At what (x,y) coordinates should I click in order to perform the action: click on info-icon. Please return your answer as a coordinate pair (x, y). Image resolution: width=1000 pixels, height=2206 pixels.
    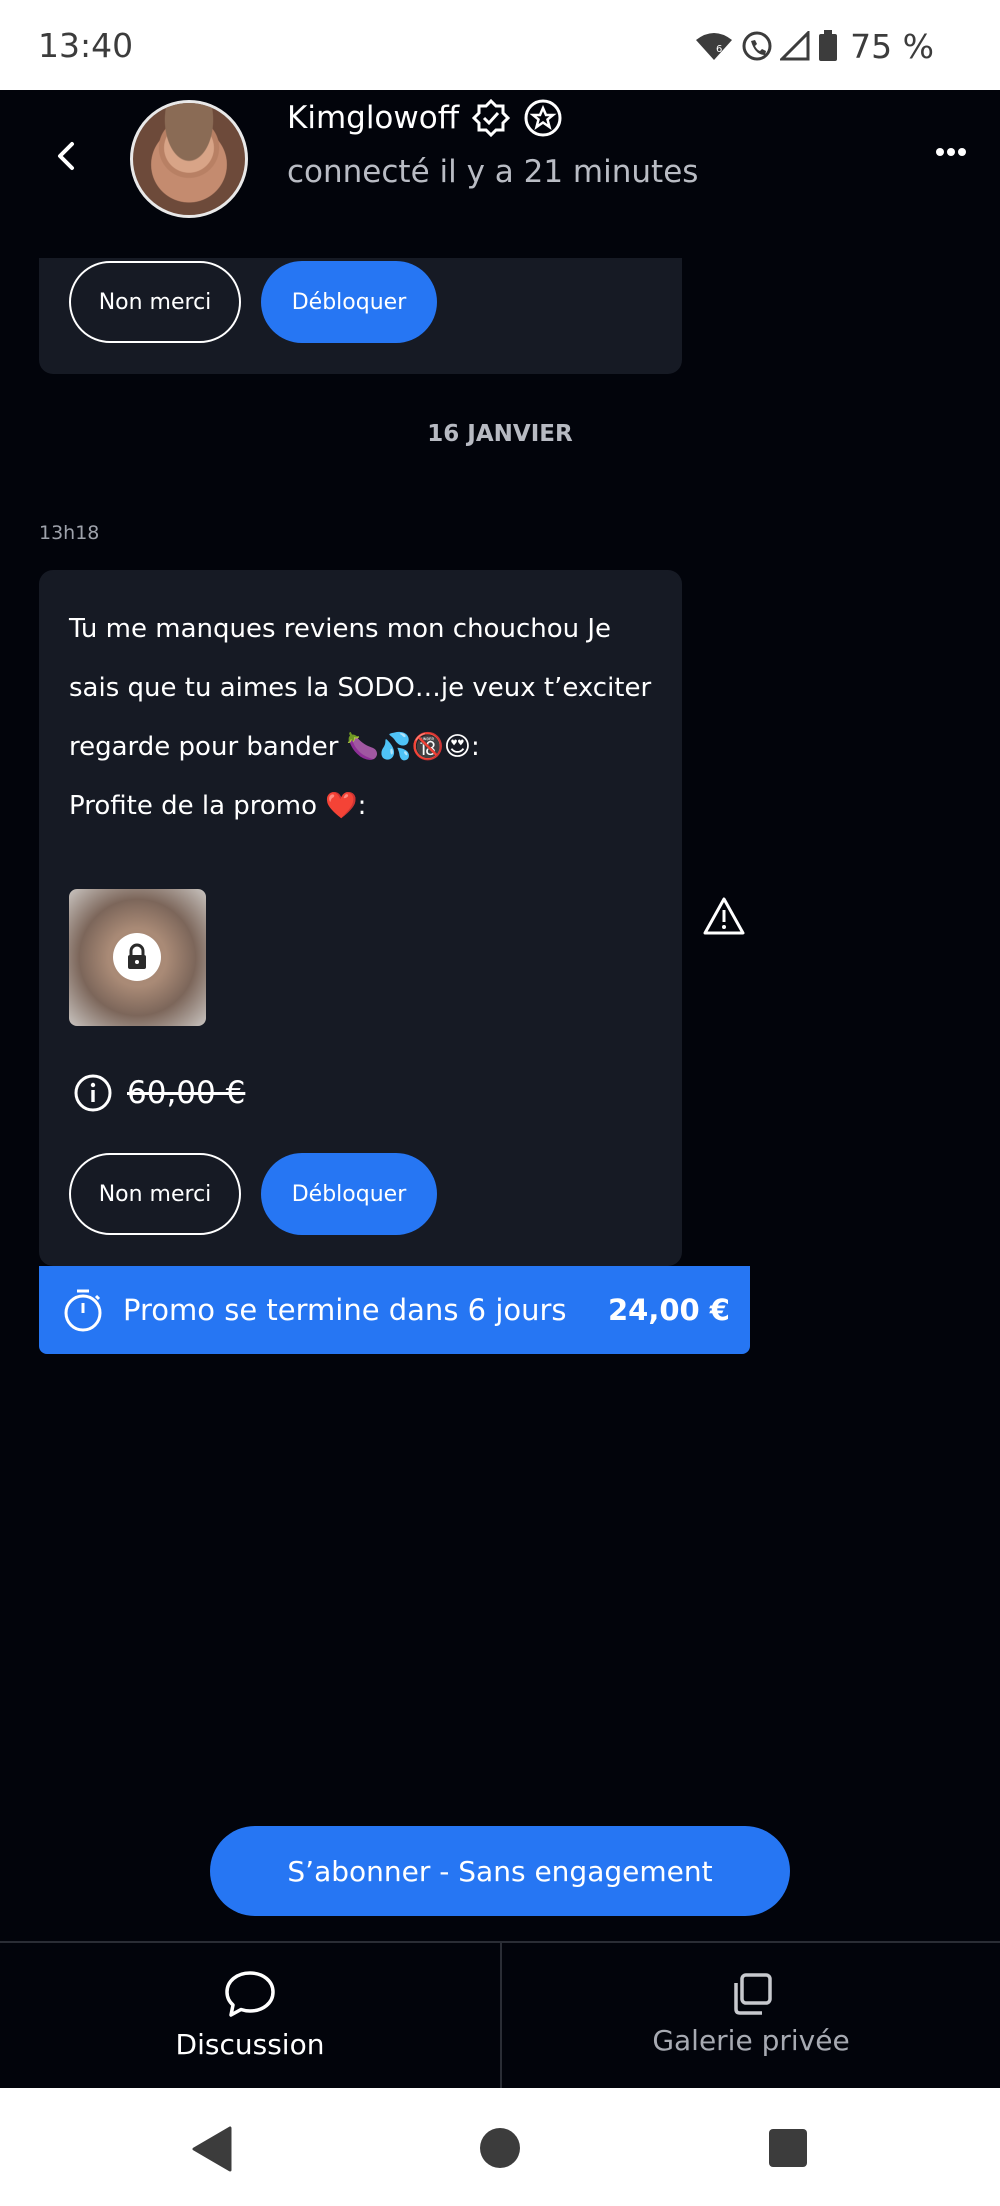
    Looking at the image, I should click on (93, 1093).